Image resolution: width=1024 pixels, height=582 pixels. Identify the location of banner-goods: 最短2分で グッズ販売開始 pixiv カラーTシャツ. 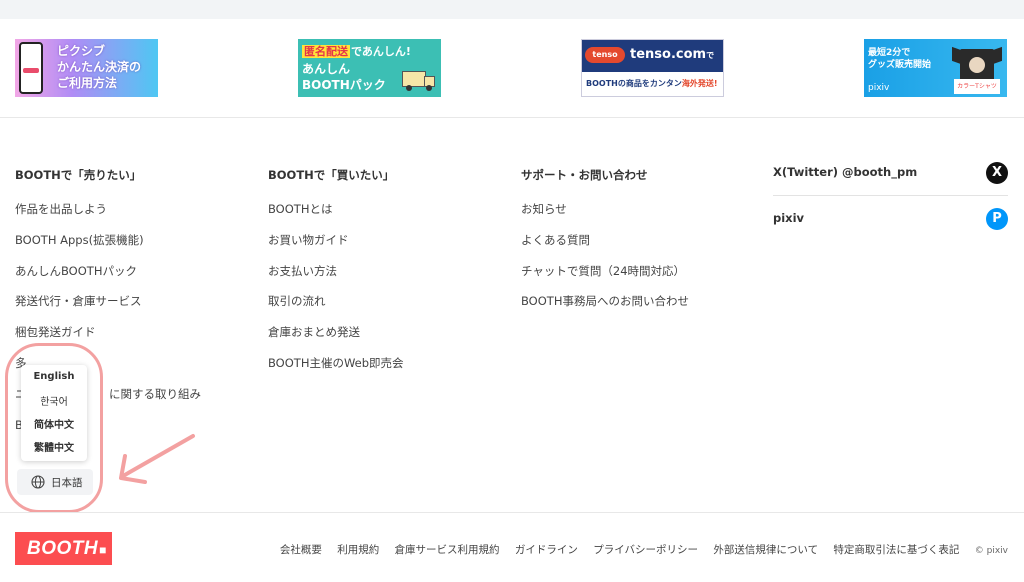
(935, 68).